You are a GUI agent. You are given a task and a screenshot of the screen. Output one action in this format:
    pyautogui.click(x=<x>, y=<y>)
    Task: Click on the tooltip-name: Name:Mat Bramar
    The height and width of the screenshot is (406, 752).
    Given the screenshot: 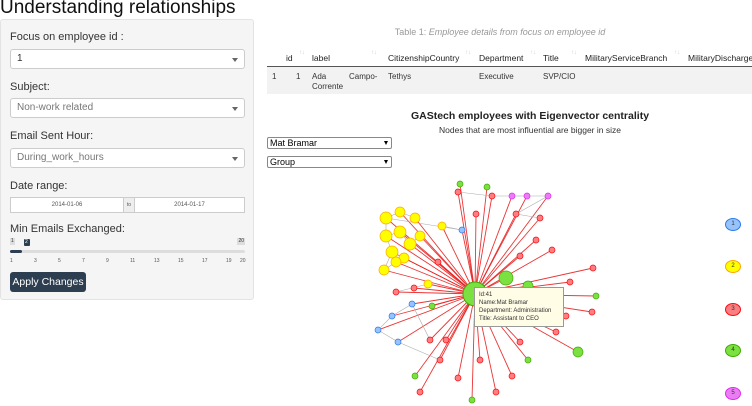 What is the action you would take?
    pyautogui.click(x=504, y=303)
    